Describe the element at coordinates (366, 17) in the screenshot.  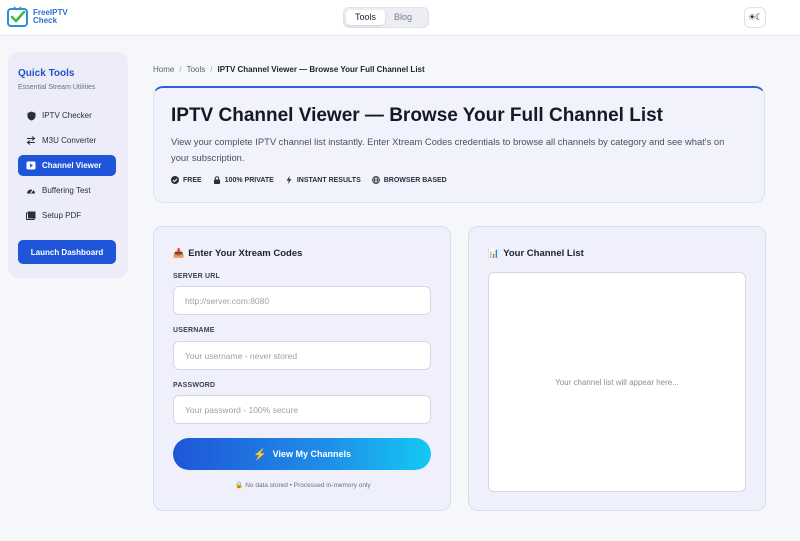
I see `tab-tools: Tools` at that location.